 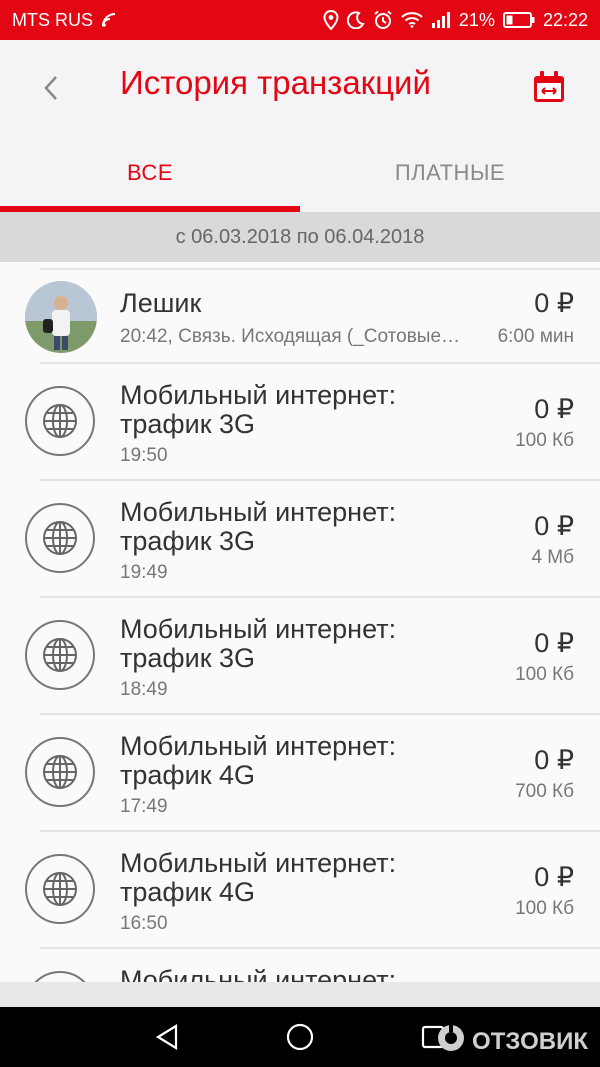 What do you see at coordinates (144, 455) in the screenshot?
I see `transaction-time: 19:50` at bounding box center [144, 455].